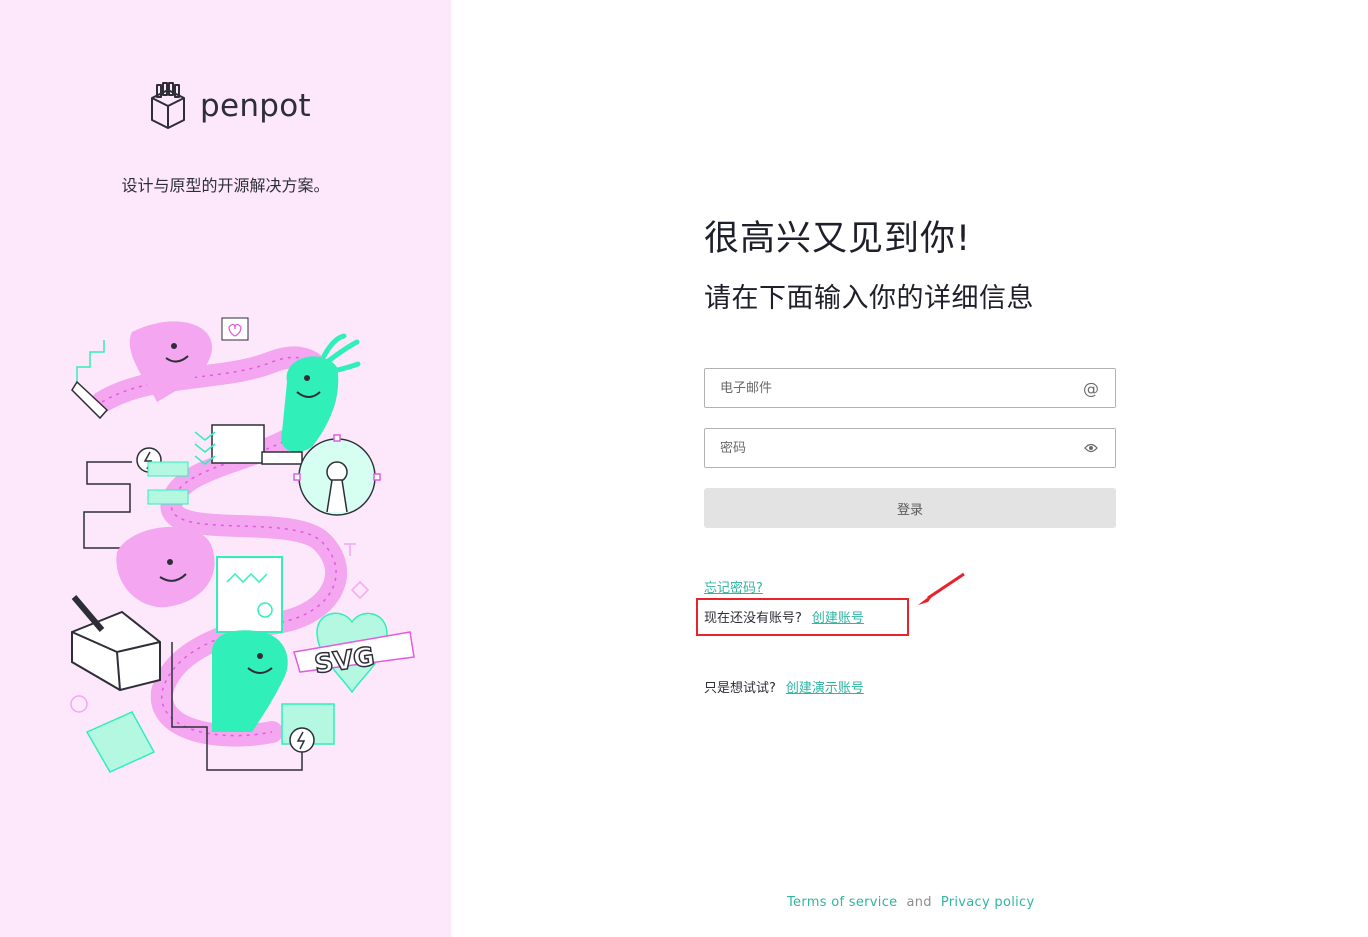  I want to click on password-field-wrapper, so click(910, 448).